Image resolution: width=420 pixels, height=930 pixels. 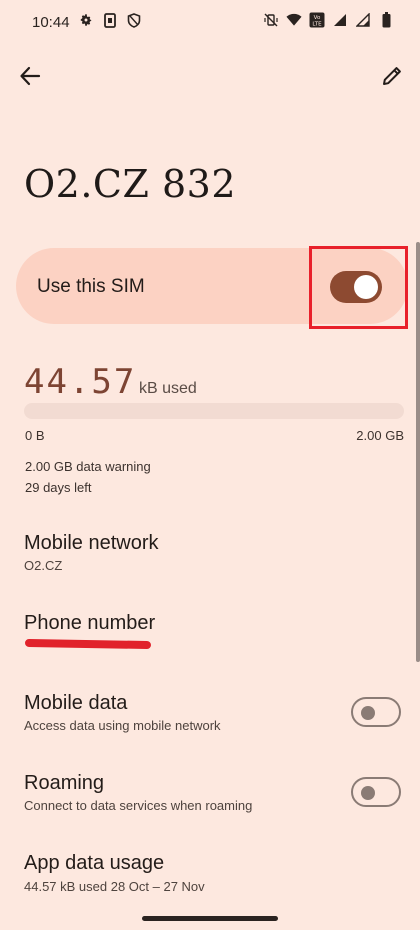 I want to click on pencil-icon, so click(x=392, y=78).